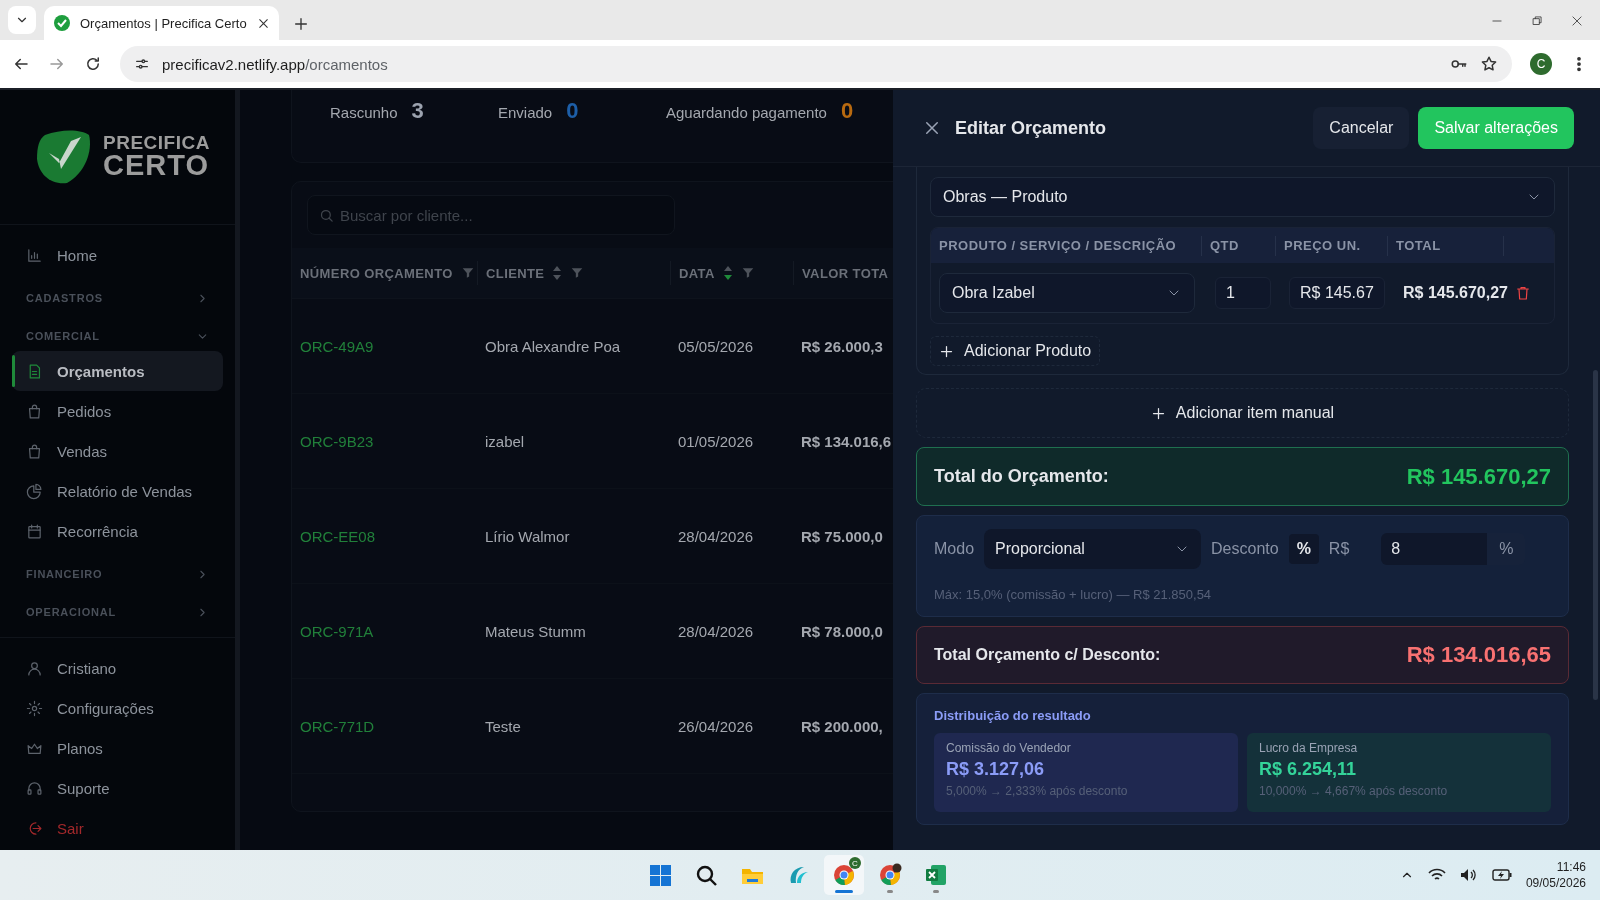 The height and width of the screenshot is (900, 1600). I want to click on taskbar-button: C, so click(844, 875).